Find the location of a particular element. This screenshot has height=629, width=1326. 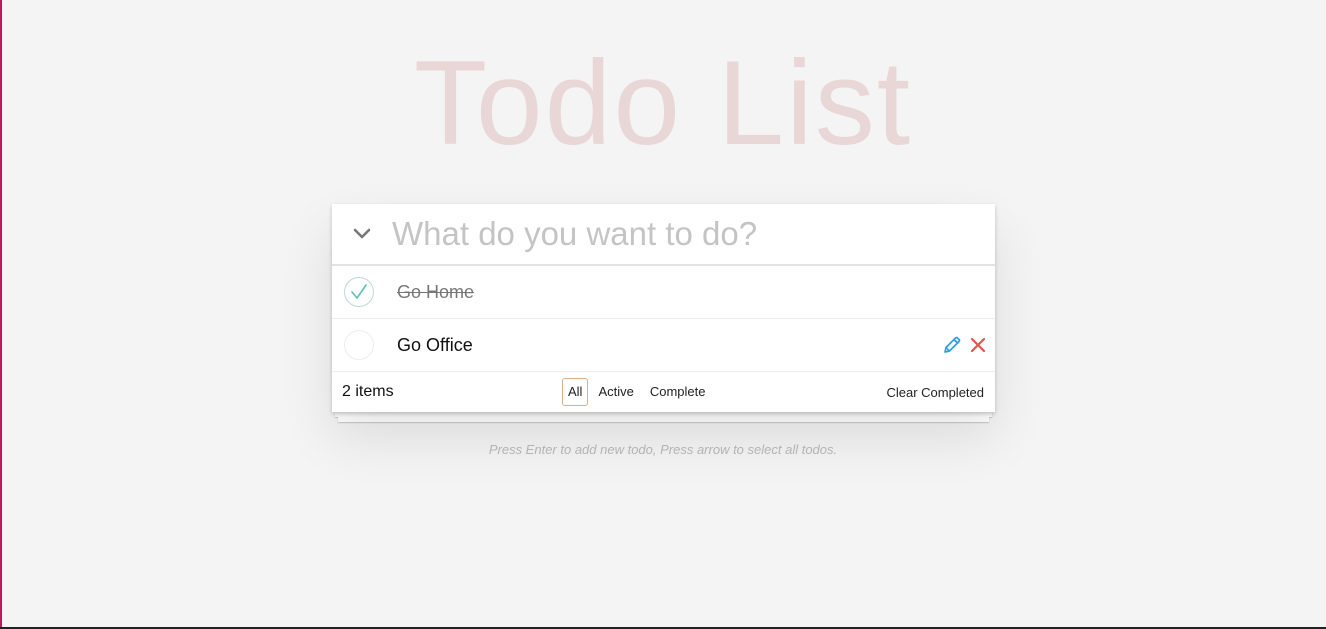

close-icon is located at coordinates (978, 345).